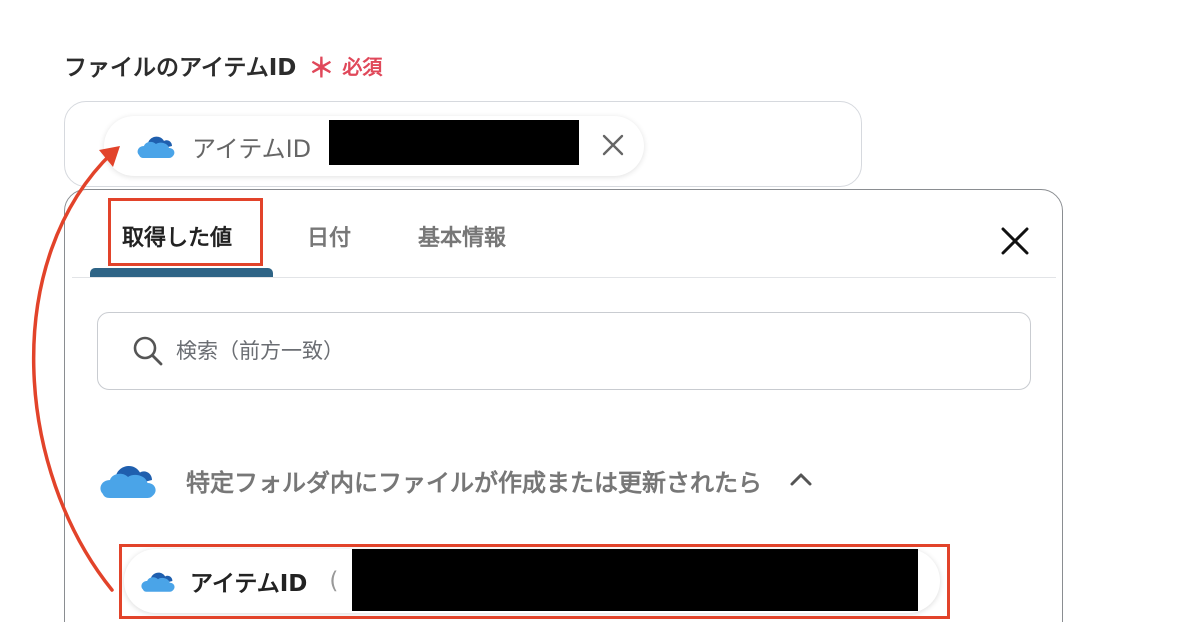 This screenshot has height=622, width=1200. What do you see at coordinates (181, 272) in the screenshot?
I see `active-tab-indicator` at bounding box center [181, 272].